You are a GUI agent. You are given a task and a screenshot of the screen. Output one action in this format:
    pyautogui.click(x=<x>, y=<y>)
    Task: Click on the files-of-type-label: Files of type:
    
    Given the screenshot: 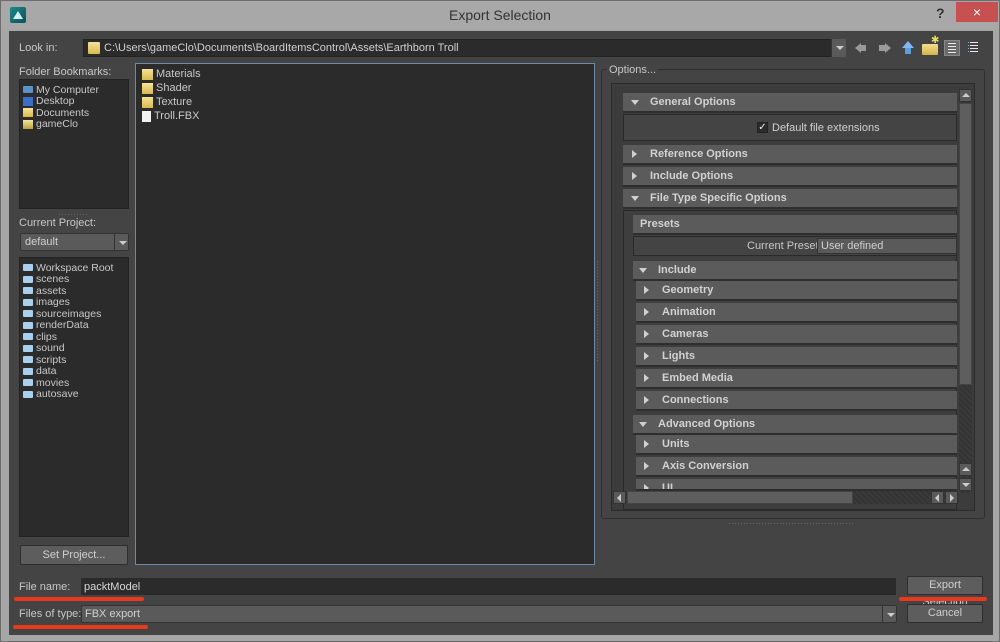 What is the action you would take?
    pyautogui.click(x=50, y=614)
    